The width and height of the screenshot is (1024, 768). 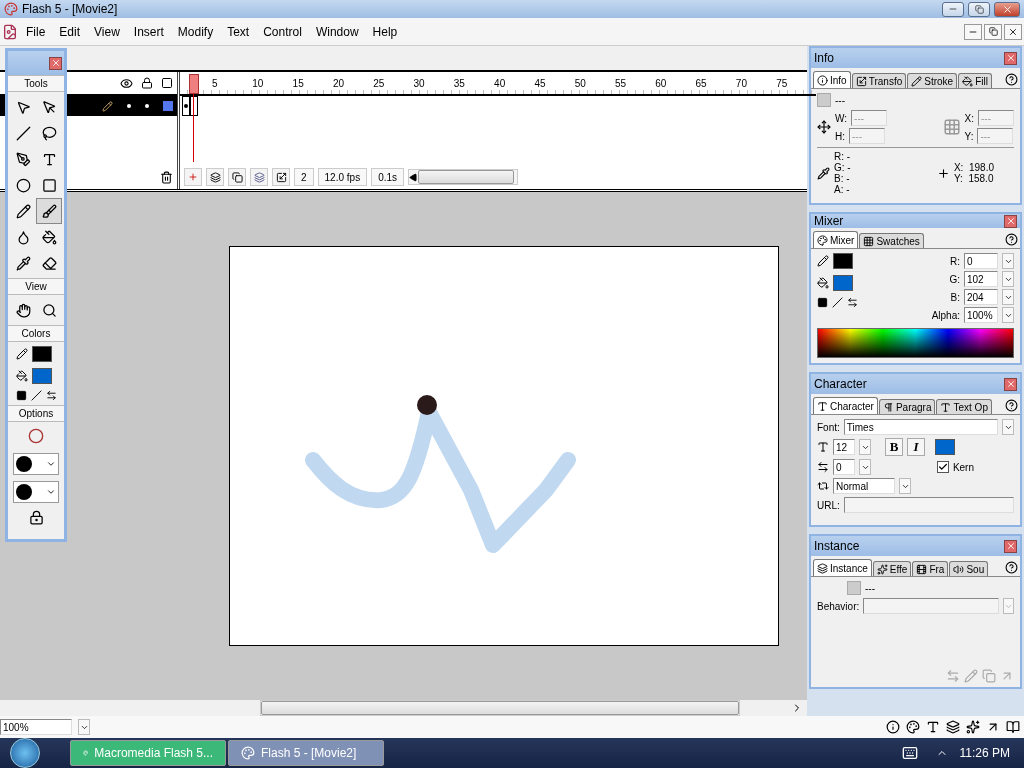 What do you see at coordinates (282, 31) in the screenshot?
I see `menu-item: Control` at bounding box center [282, 31].